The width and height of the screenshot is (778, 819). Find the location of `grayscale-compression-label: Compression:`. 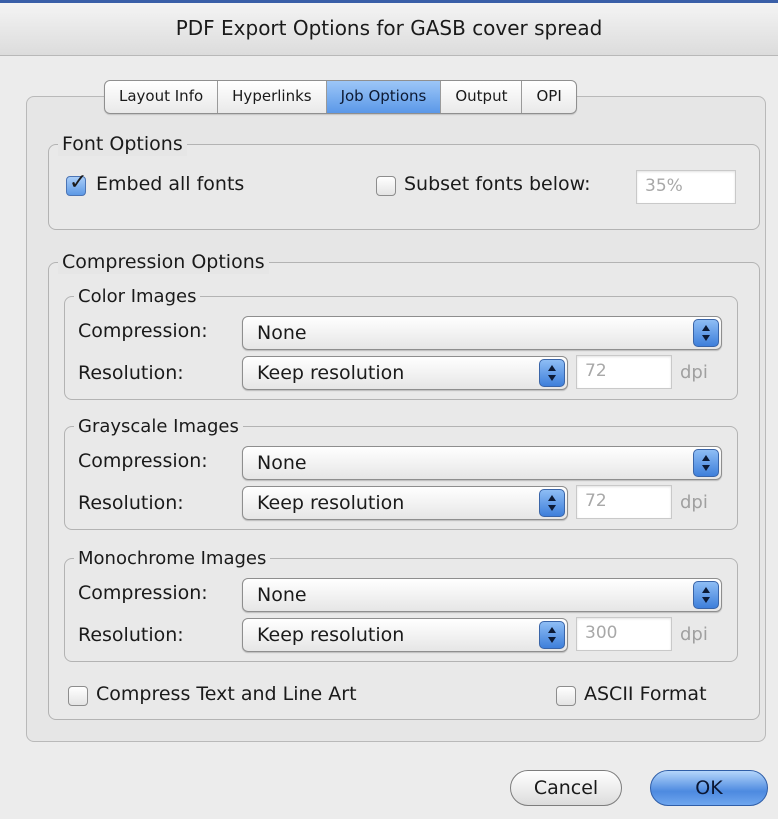

grayscale-compression-label: Compression: is located at coordinates (143, 461).